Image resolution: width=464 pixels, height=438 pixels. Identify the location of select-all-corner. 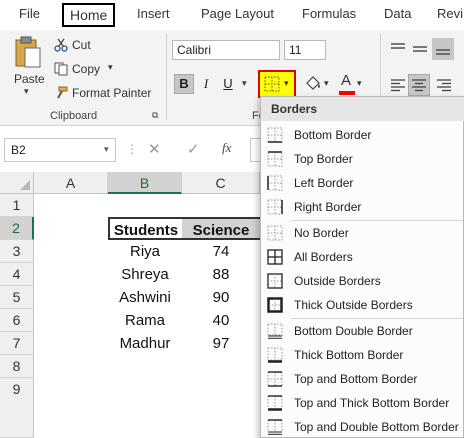
(17, 183).